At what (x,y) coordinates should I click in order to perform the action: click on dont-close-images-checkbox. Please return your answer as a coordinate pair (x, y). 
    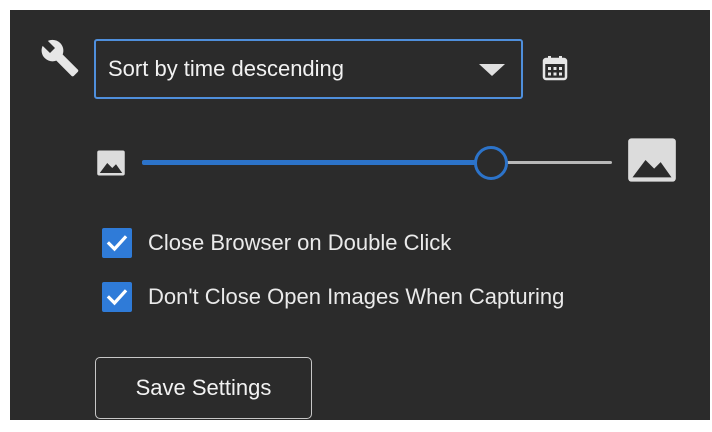
    Looking at the image, I should click on (117, 297).